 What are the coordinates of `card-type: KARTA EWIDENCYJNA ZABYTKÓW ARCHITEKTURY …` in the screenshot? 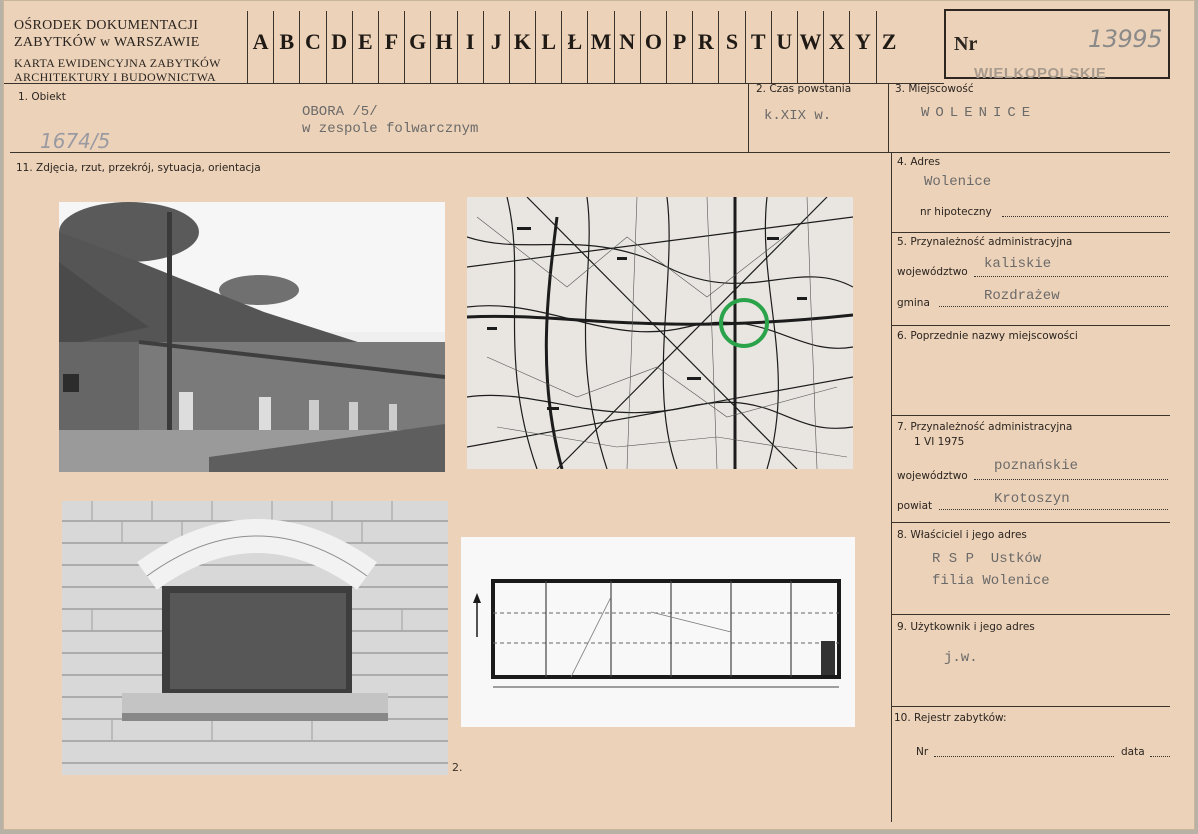 It's located at (117, 70).